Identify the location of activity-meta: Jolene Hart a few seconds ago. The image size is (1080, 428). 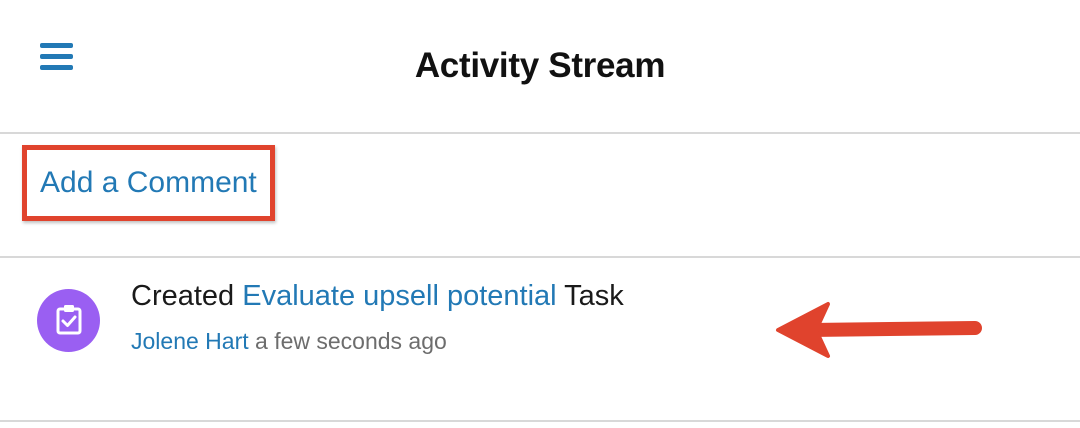
(289, 341).